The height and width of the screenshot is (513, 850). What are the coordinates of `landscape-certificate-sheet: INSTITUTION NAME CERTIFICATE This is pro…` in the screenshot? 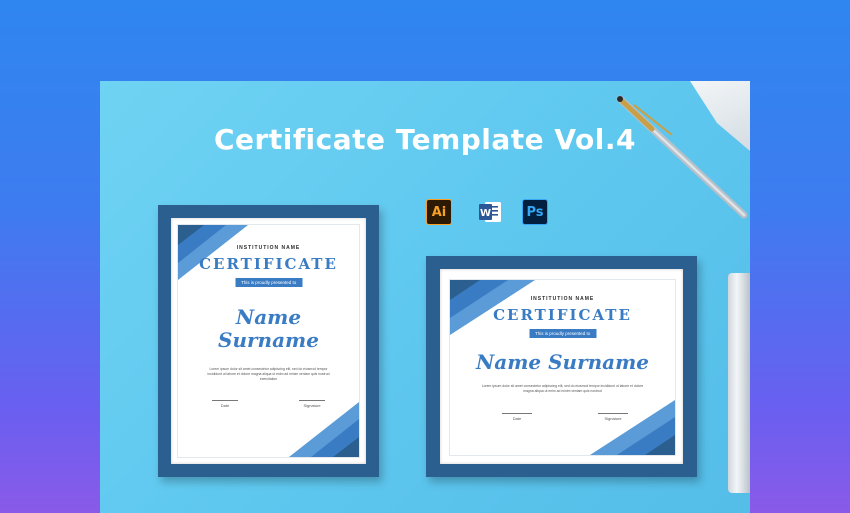 It's located at (562, 367).